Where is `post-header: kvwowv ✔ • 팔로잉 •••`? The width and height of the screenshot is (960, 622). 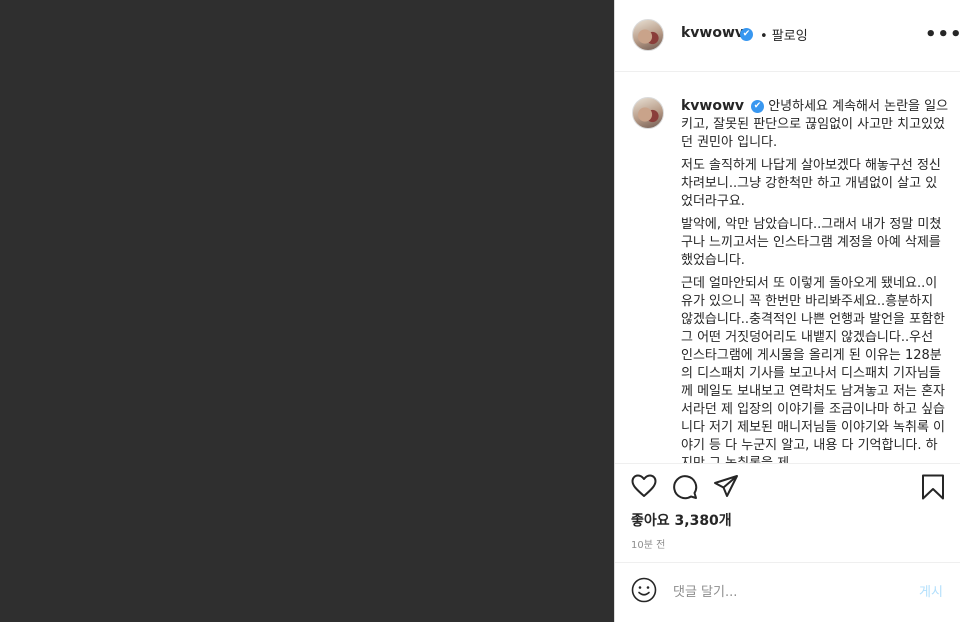 post-header: kvwowv ✔ • 팔로잉 ••• is located at coordinates (787, 36).